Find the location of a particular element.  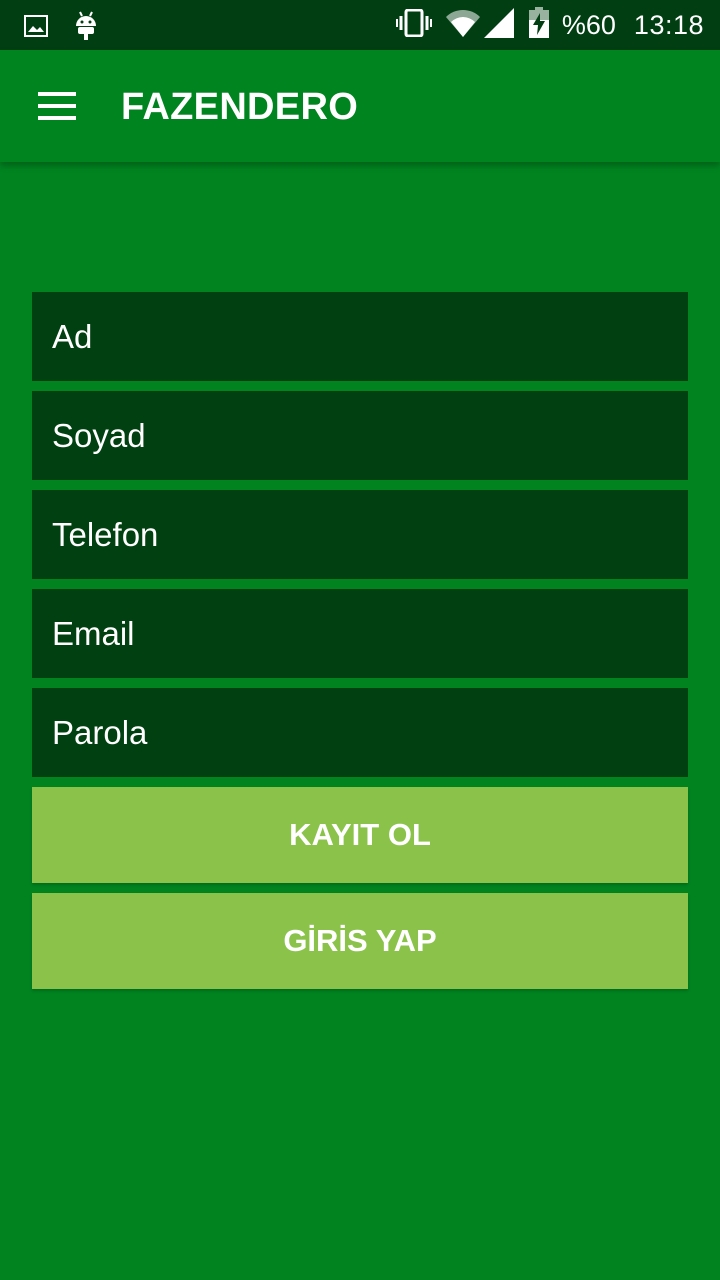

signal-icon is located at coordinates (498, 25).